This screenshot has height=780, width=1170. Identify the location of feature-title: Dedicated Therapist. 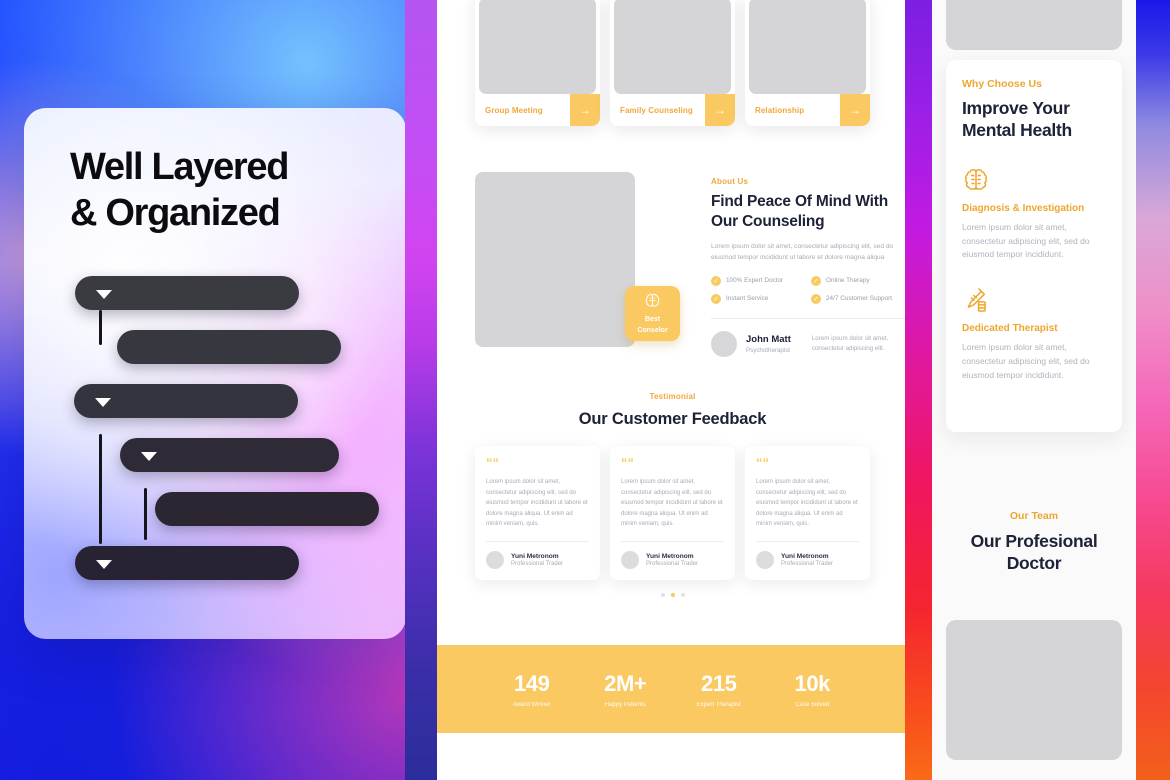
(1010, 329).